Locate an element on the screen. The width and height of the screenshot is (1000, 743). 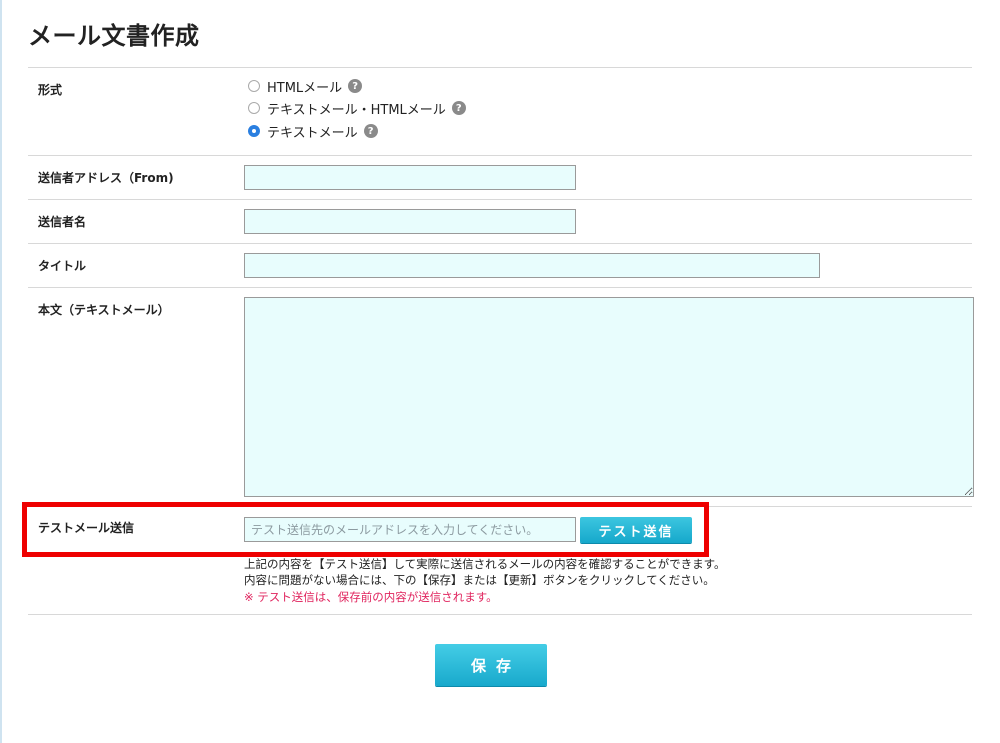
from-row: 送信者アドレス（From) is located at coordinates (500, 178).